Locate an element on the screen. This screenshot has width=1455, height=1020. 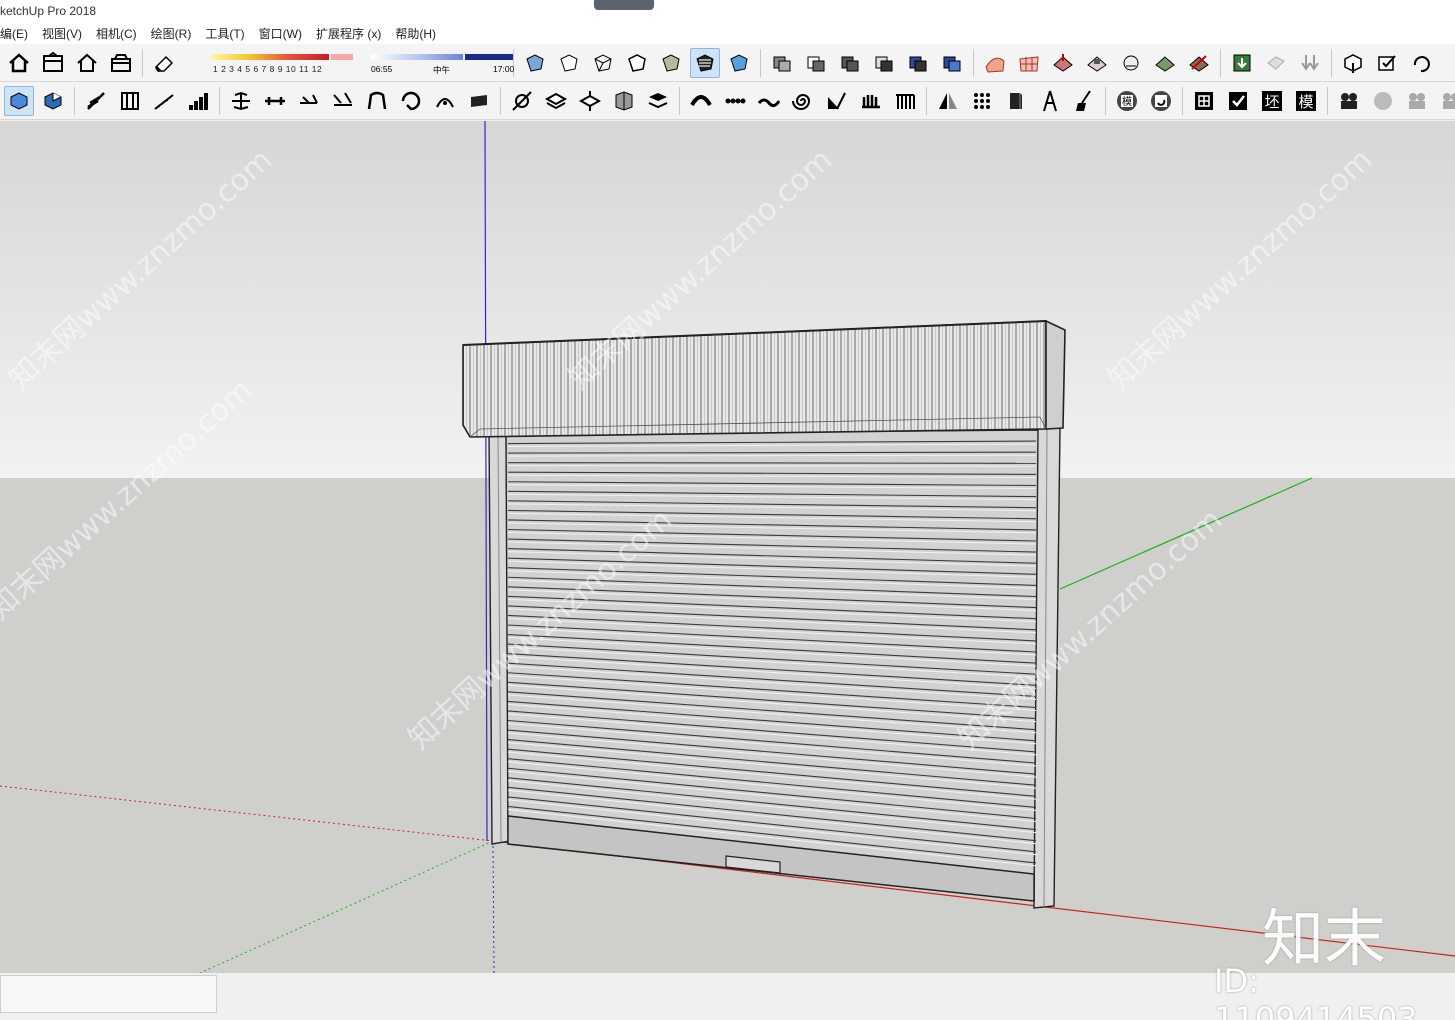
broom-icon is located at coordinates (1084, 101).